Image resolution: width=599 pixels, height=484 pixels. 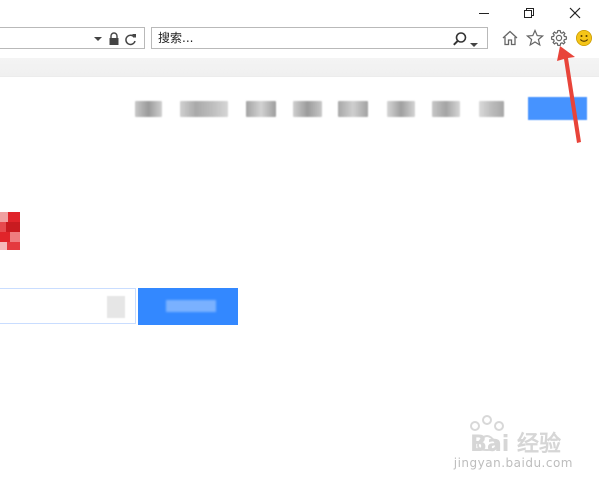 I want to click on lock-icon, so click(x=114, y=38).